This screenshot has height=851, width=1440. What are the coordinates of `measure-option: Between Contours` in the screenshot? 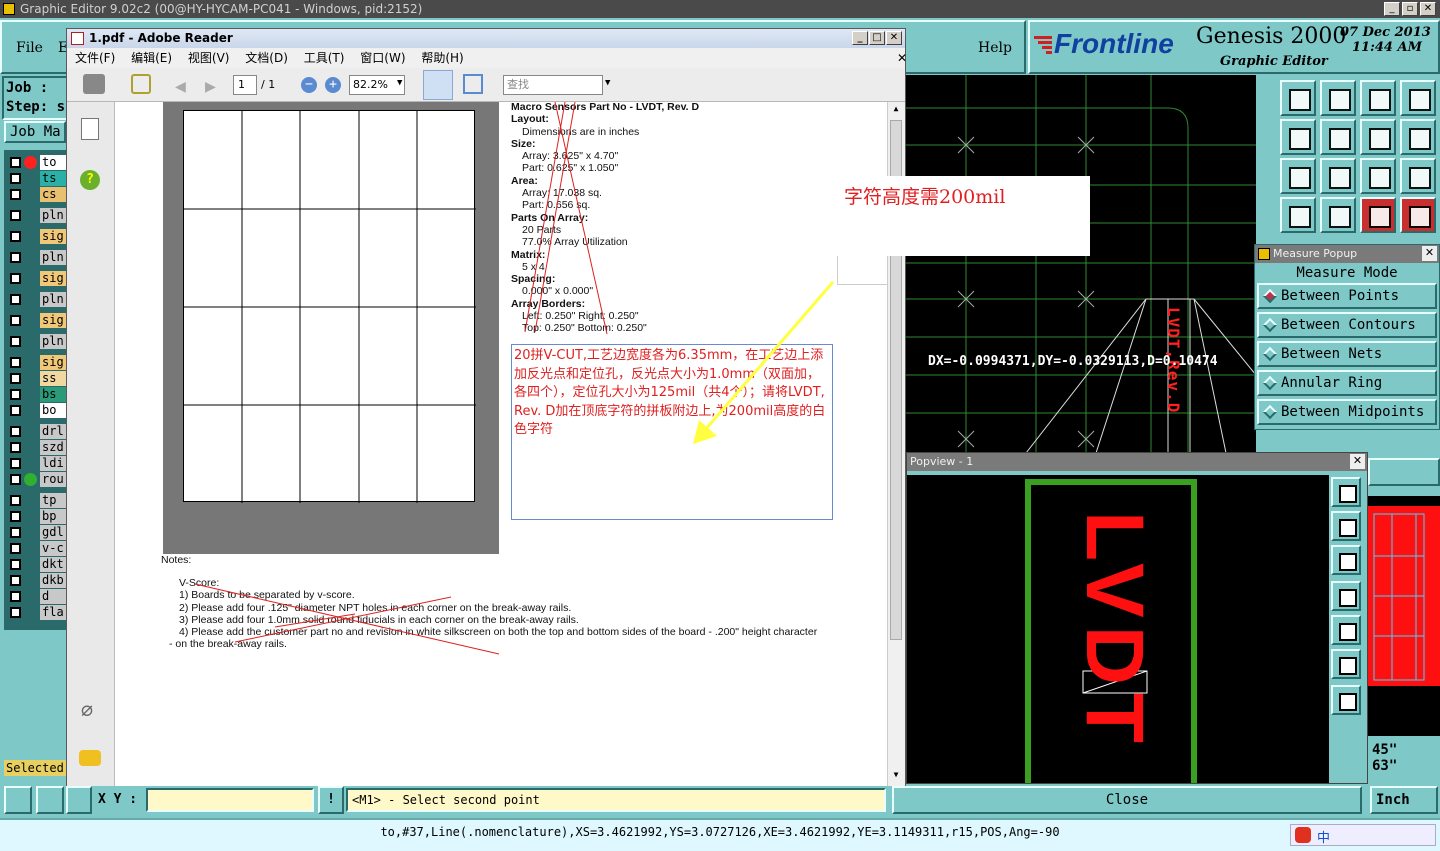 It's located at (1347, 325).